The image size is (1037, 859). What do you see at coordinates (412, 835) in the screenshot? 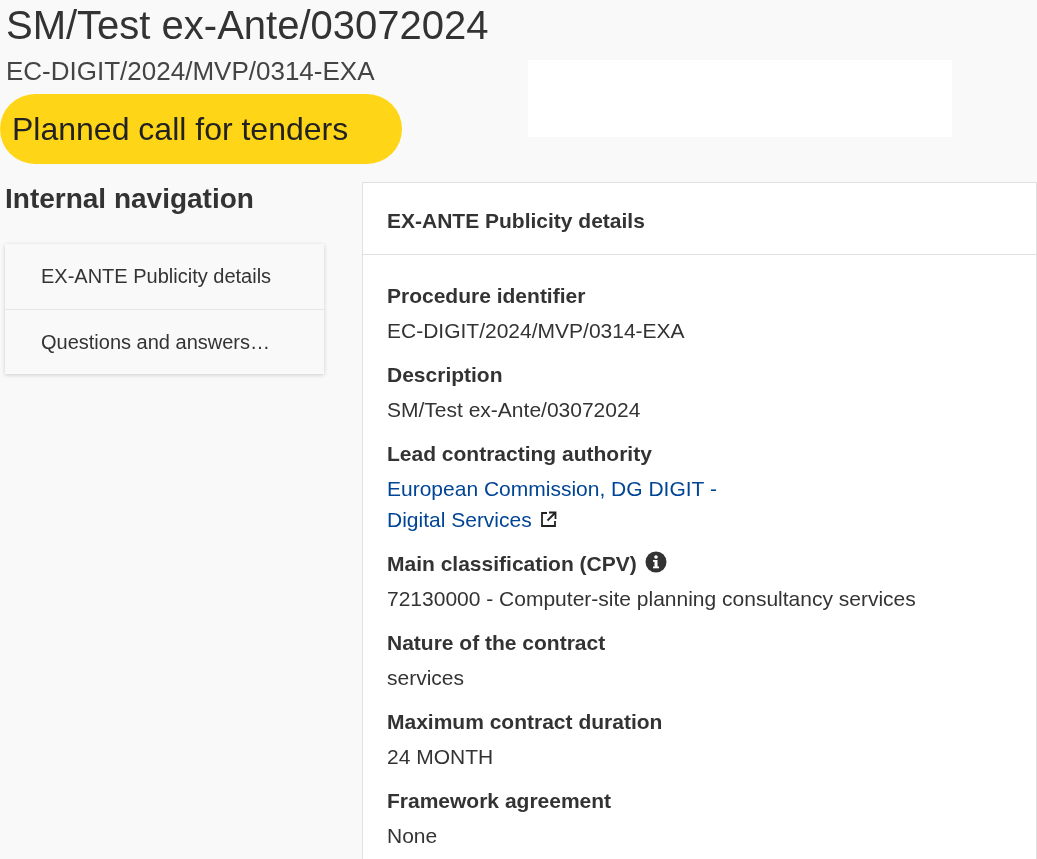
I see `field-value: None` at bounding box center [412, 835].